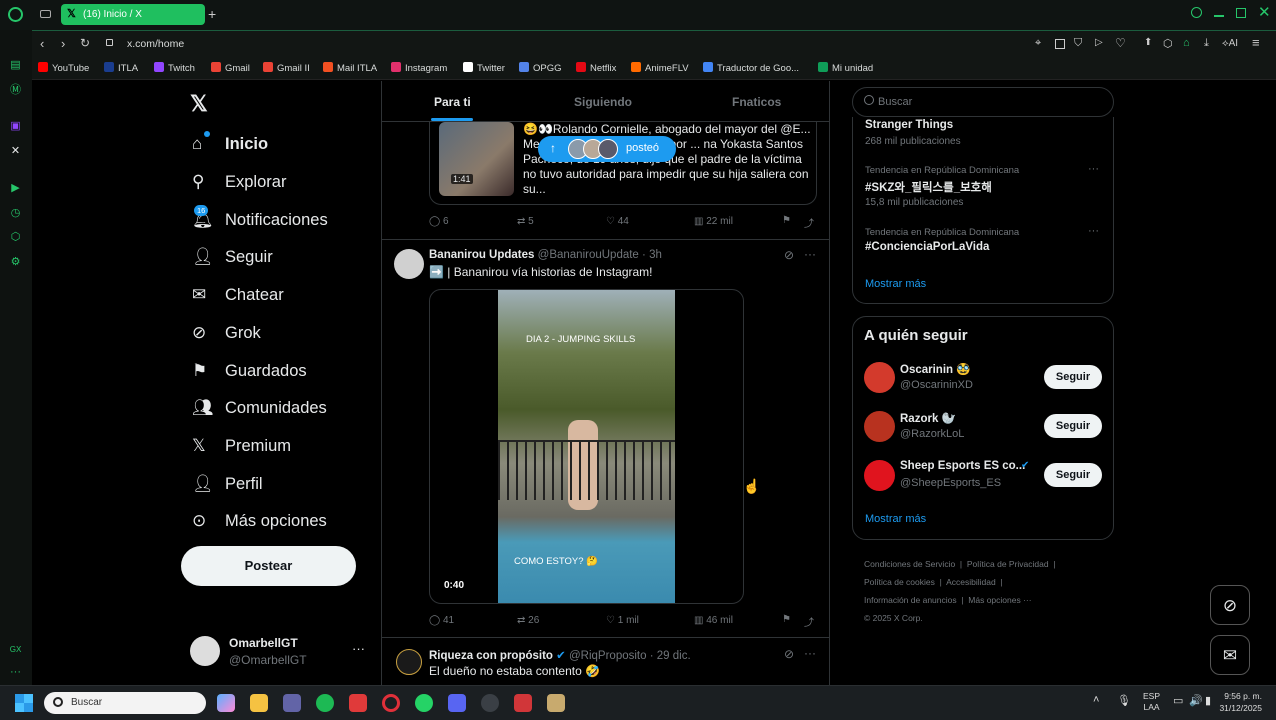 This screenshot has height=720, width=1276. Describe the element at coordinates (268, 566) in the screenshot. I see `post-button: Postear` at that location.